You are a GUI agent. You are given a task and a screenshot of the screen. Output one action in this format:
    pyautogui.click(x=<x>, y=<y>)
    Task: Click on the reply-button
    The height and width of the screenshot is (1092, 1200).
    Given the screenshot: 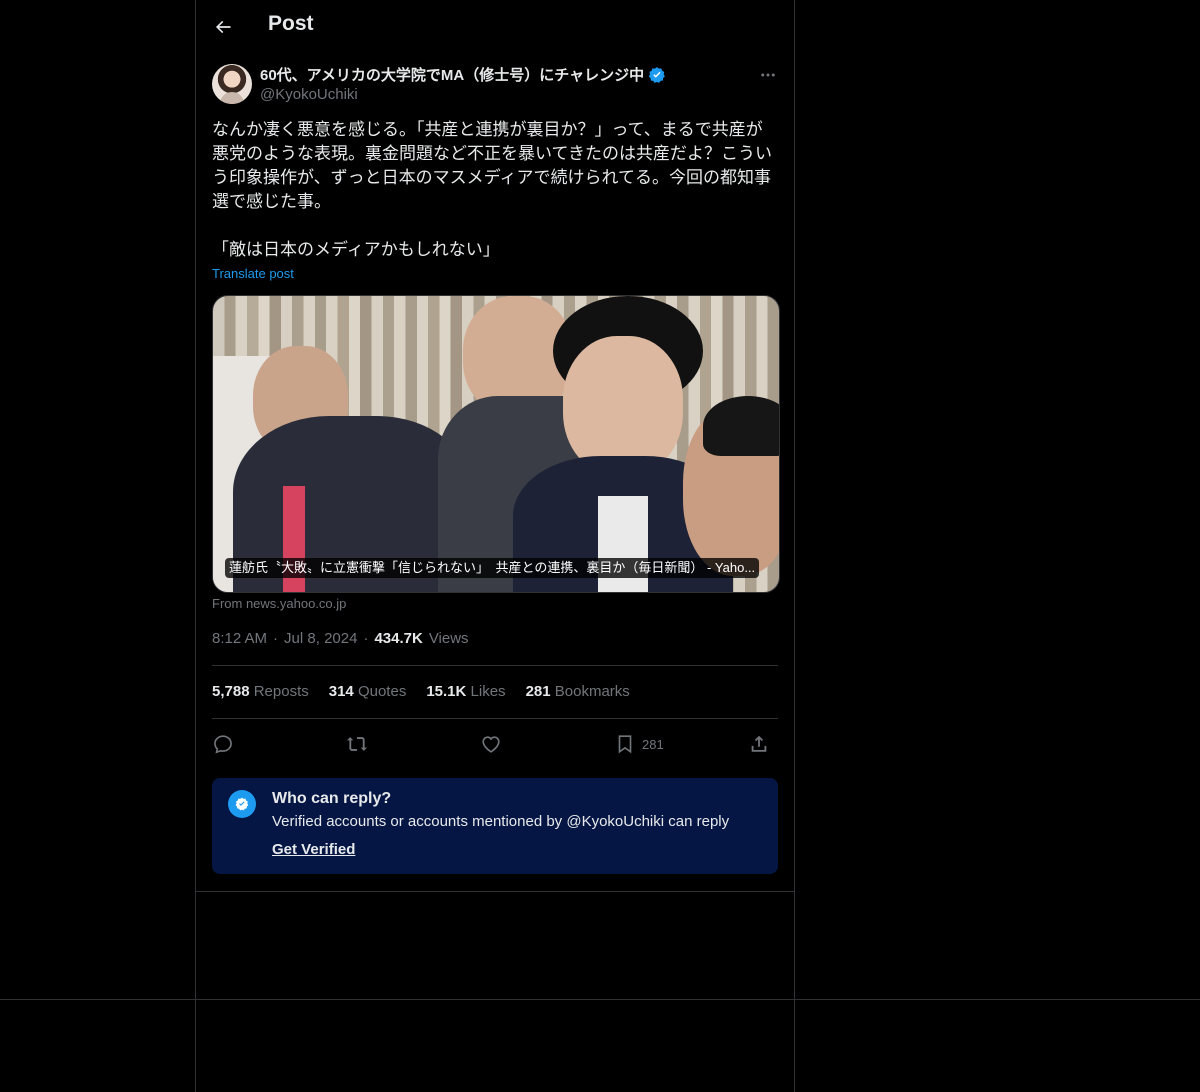 What is the action you would take?
    pyautogui.click(x=223, y=744)
    